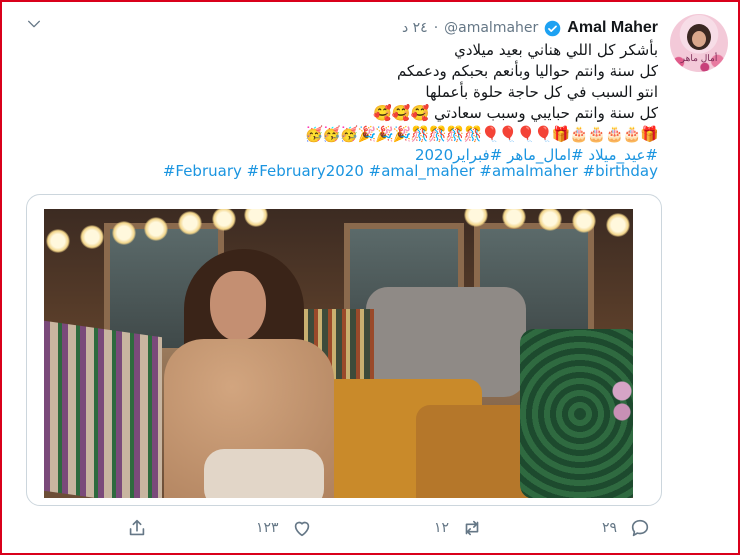 This screenshot has width=740, height=555. I want to click on hashtag-link: #amalmaher, so click(528, 171).